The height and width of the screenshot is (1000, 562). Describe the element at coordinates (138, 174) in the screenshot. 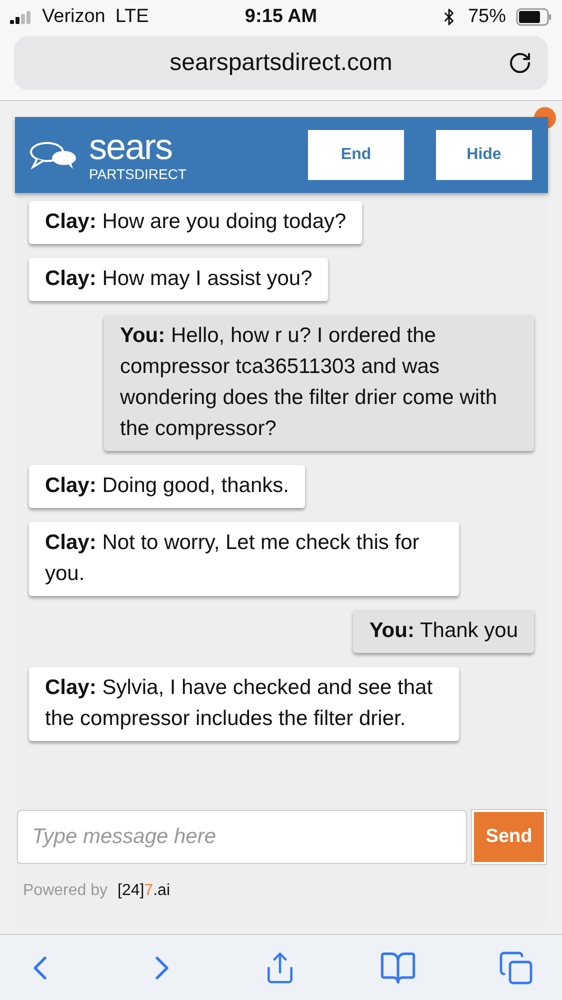

I see `brand-subtitle: PARTSDIRECT` at that location.